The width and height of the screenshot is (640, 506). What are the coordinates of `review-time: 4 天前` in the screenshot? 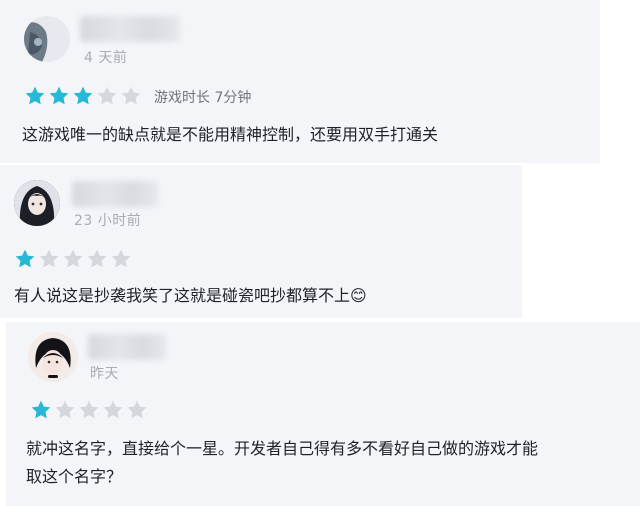 It's located at (106, 58).